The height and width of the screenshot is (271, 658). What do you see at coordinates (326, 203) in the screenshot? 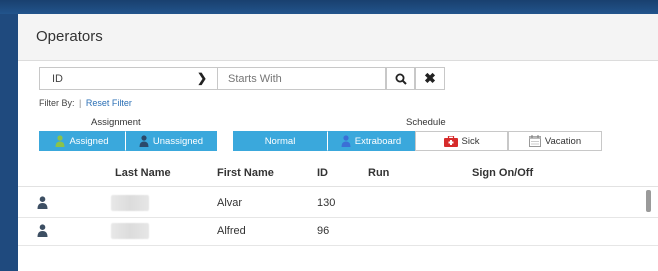
I see `id-cell: 130` at bounding box center [326, 203].